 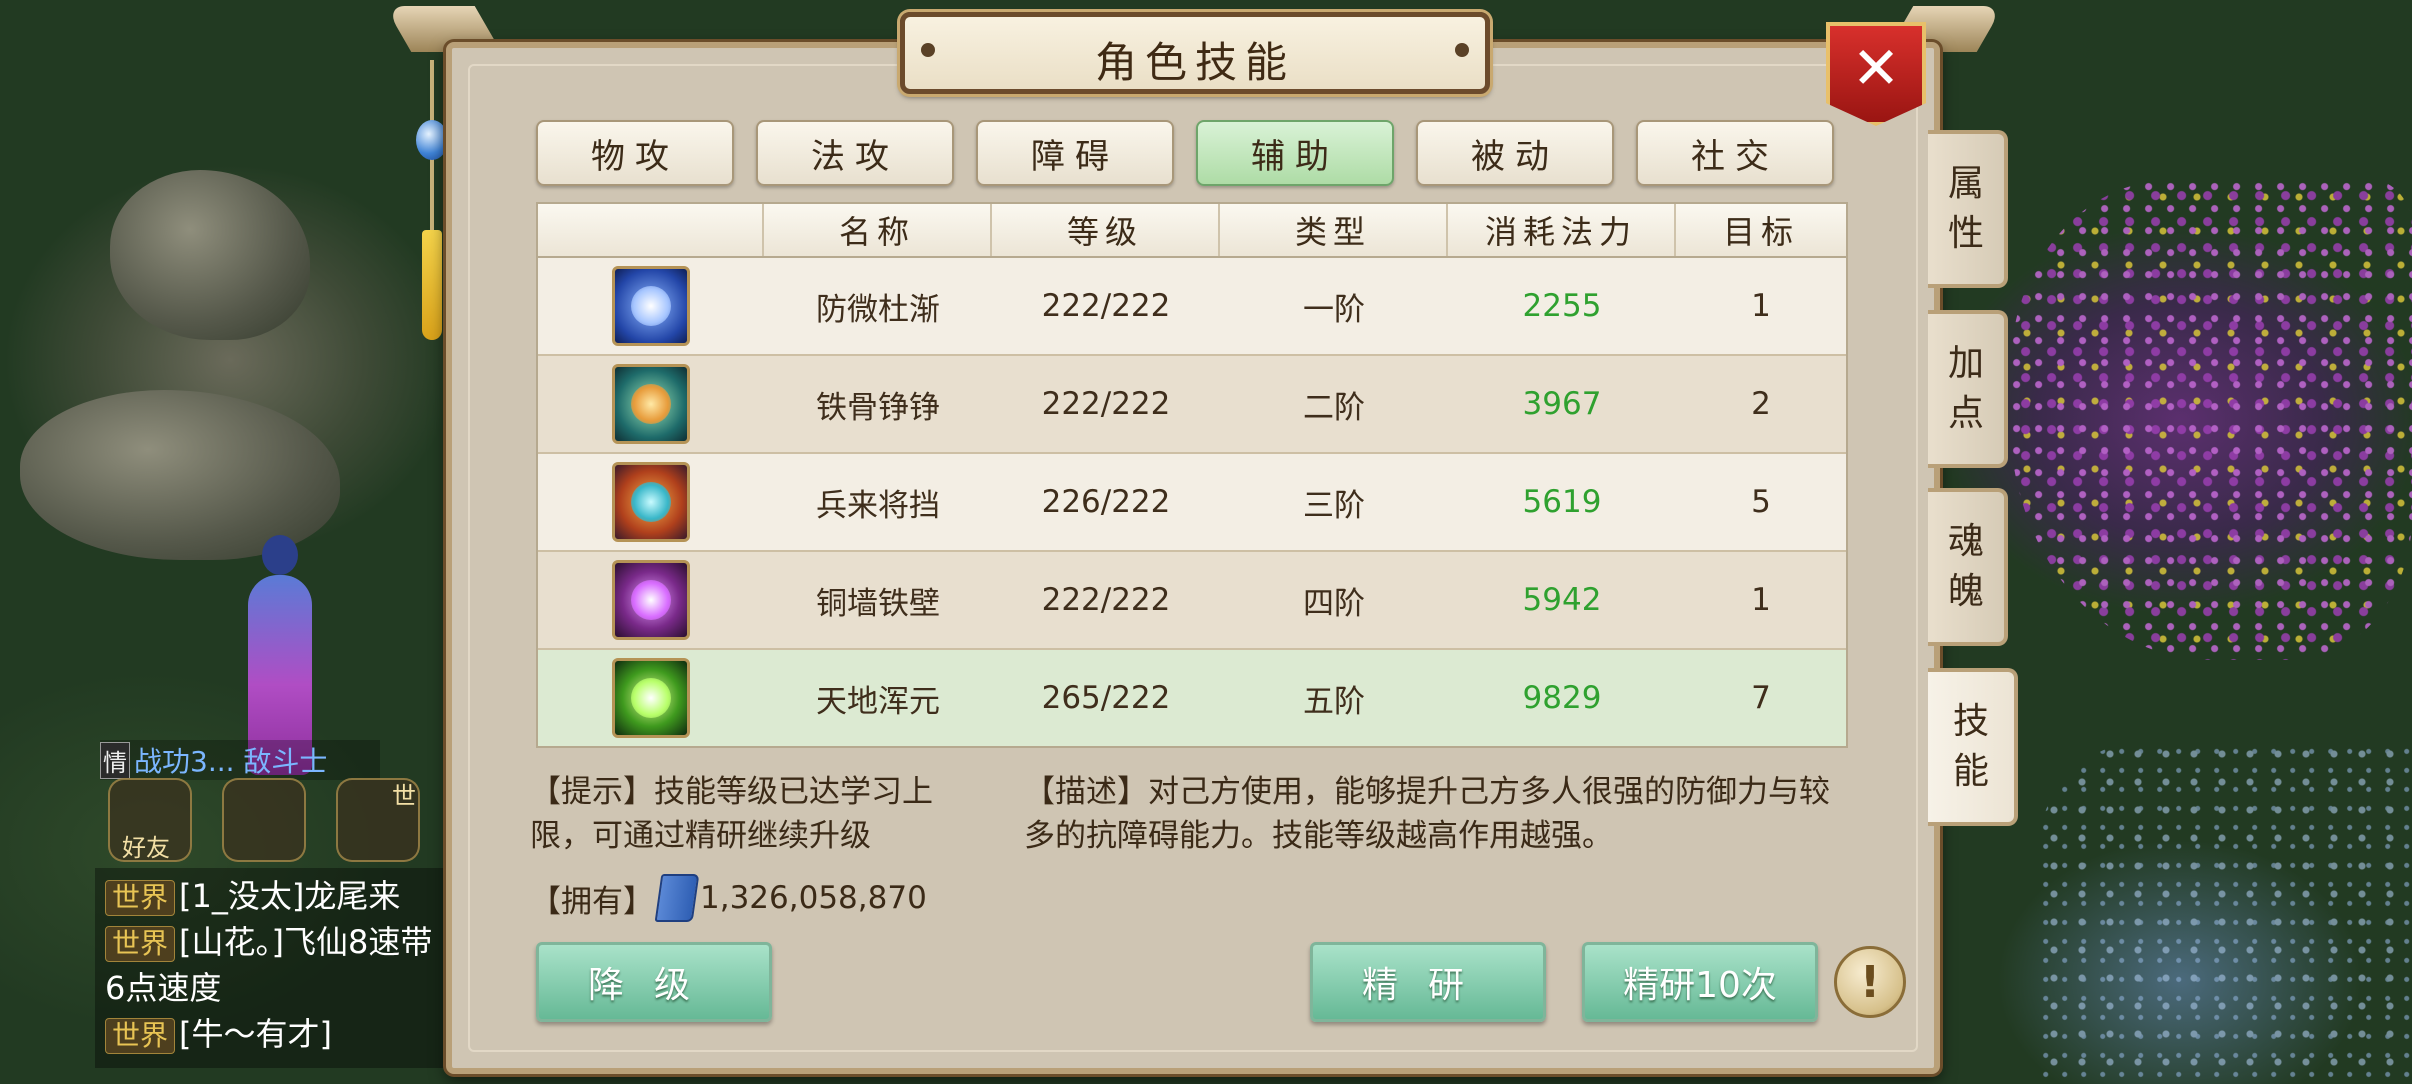 What do you see at coordinates (1562, 230) in the screenshot?
I see `header-mp-cost: 消耗法力` at bounding box center [1562, 230].